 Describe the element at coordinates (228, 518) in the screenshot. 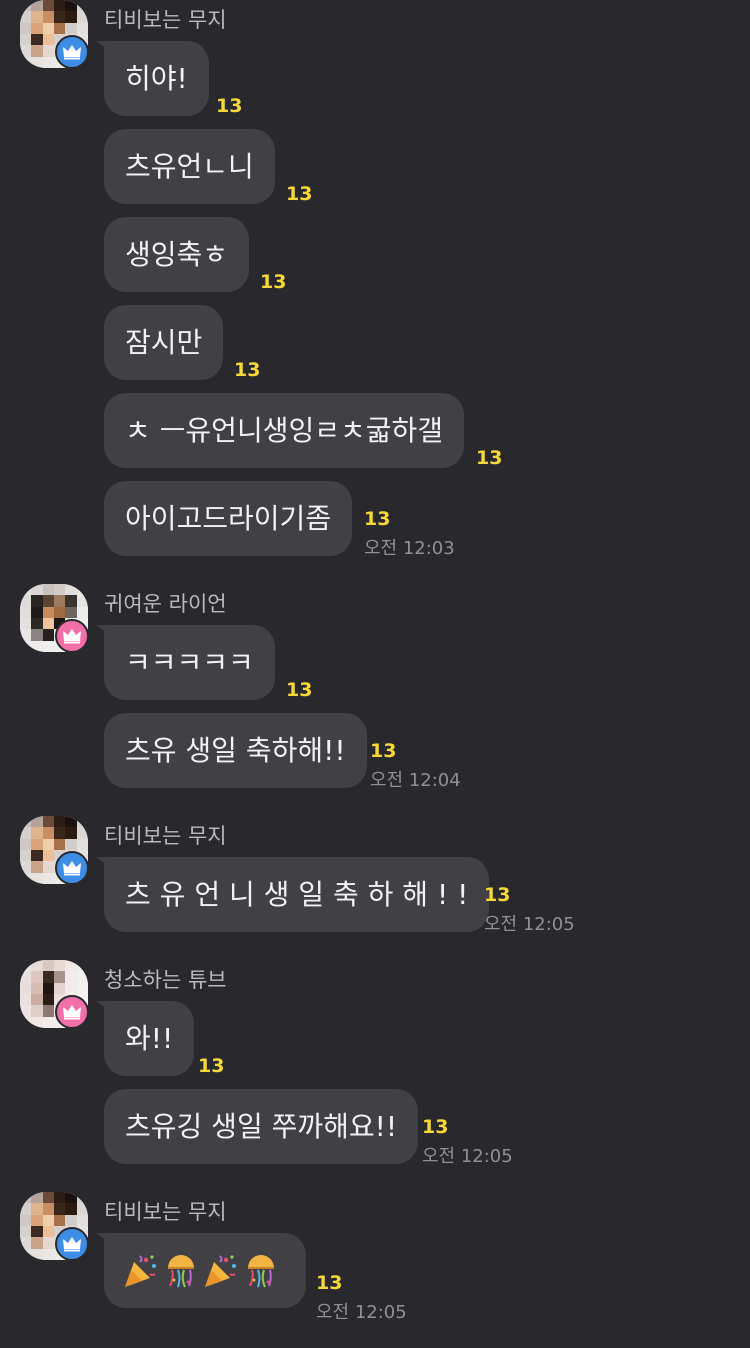

I see `message-bubble: 아이고드라이기좀` at that location.